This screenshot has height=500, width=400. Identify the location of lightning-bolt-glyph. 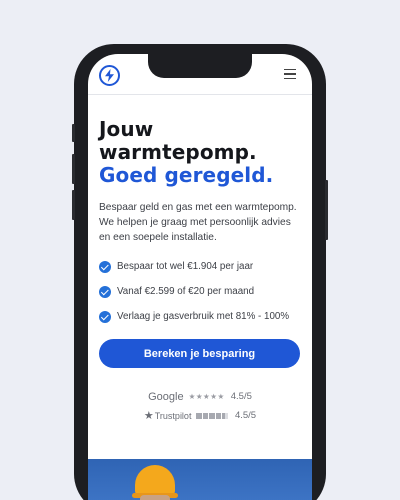
(109, 75).